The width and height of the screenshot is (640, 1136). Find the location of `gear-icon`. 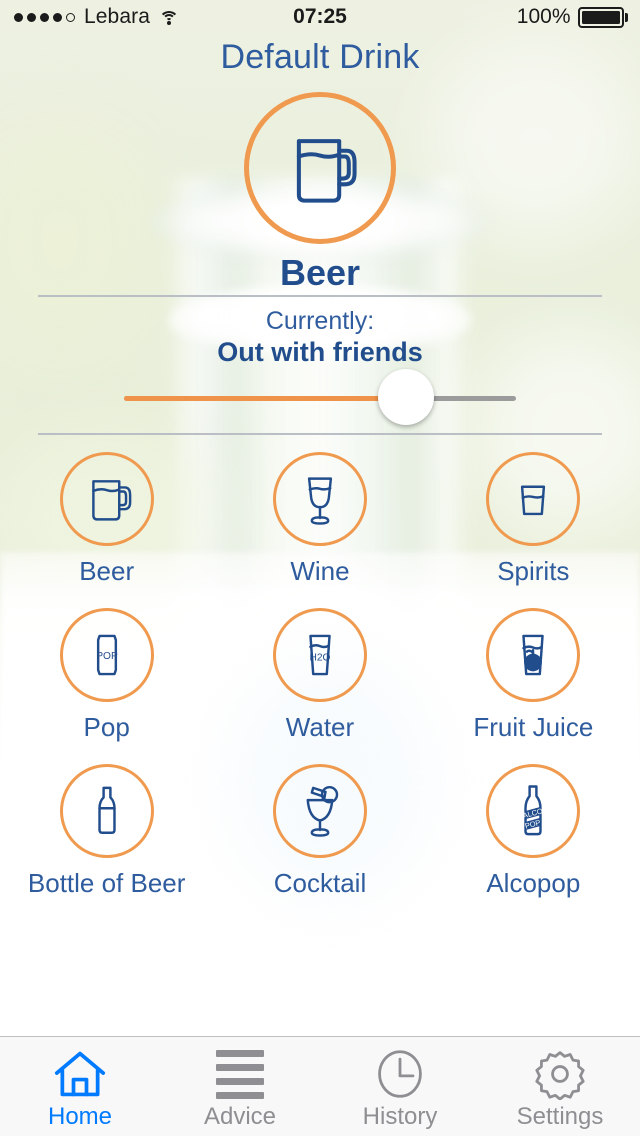

gear-icon is located at coordinates (560, 1075).